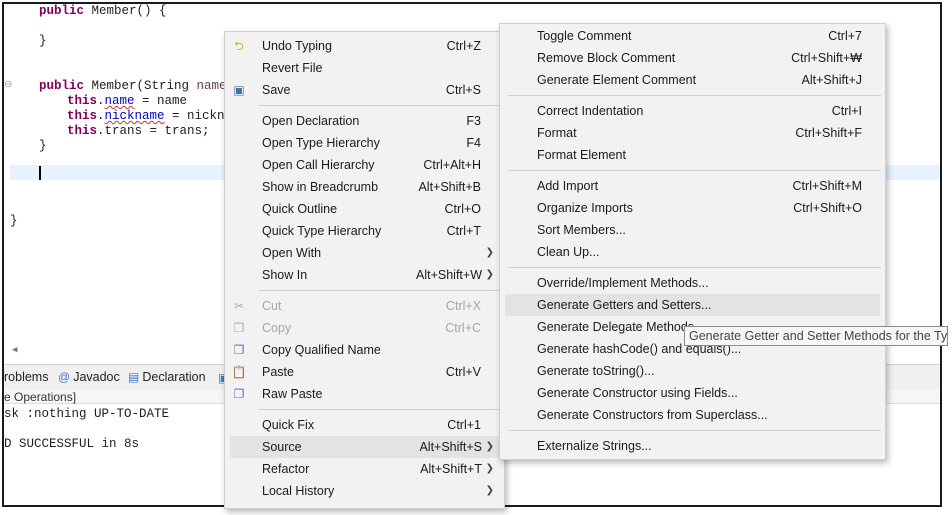 The height and width of the screenshot is (515, 952). Describe the element at coordinates (365, 491) in the screenshot. I see `context-menu-item-local-history: Local History ❯` at that location.